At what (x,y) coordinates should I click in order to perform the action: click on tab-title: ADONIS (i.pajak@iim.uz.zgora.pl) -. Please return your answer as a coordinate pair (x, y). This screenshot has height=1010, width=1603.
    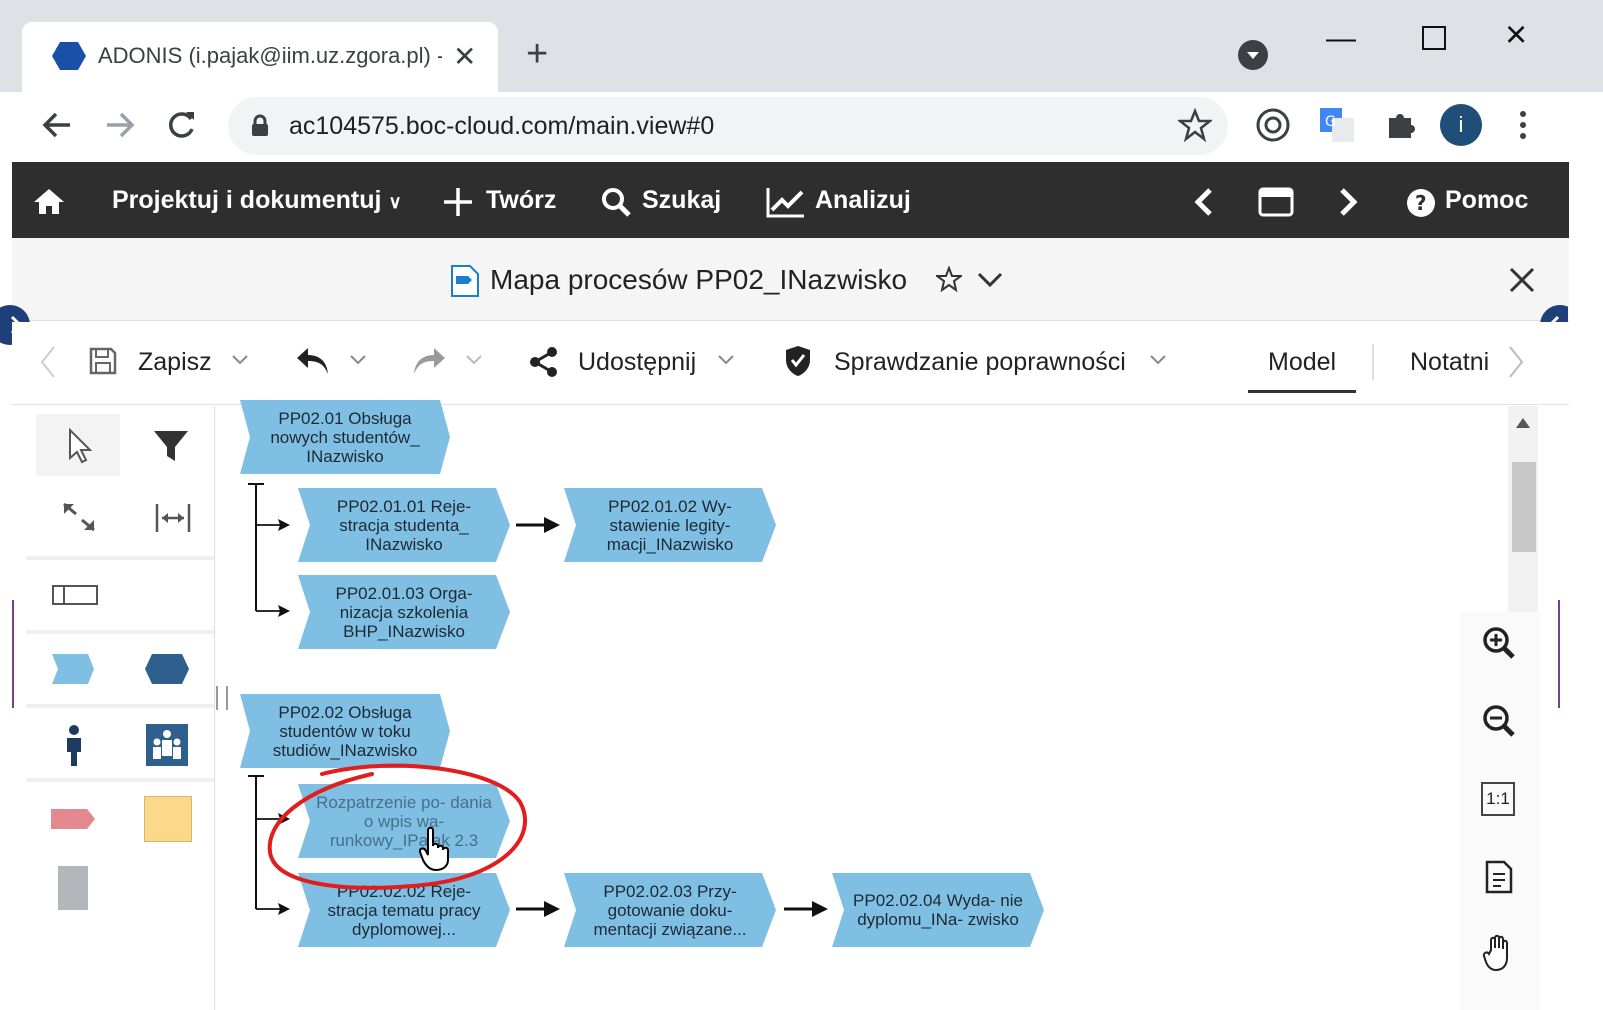
    Looking at the image, I should click on (270, 55).